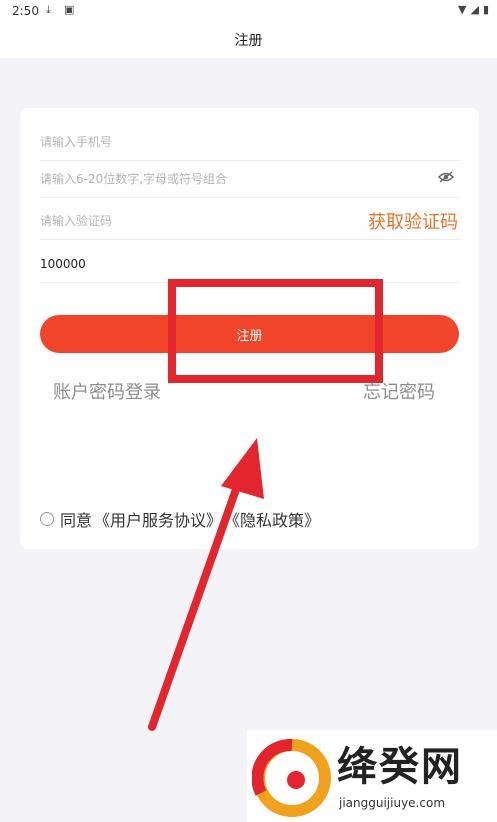  Describe the element at coordinates (462, 9) in the screenshot. I see `wifi-icon: ▼` at that location.